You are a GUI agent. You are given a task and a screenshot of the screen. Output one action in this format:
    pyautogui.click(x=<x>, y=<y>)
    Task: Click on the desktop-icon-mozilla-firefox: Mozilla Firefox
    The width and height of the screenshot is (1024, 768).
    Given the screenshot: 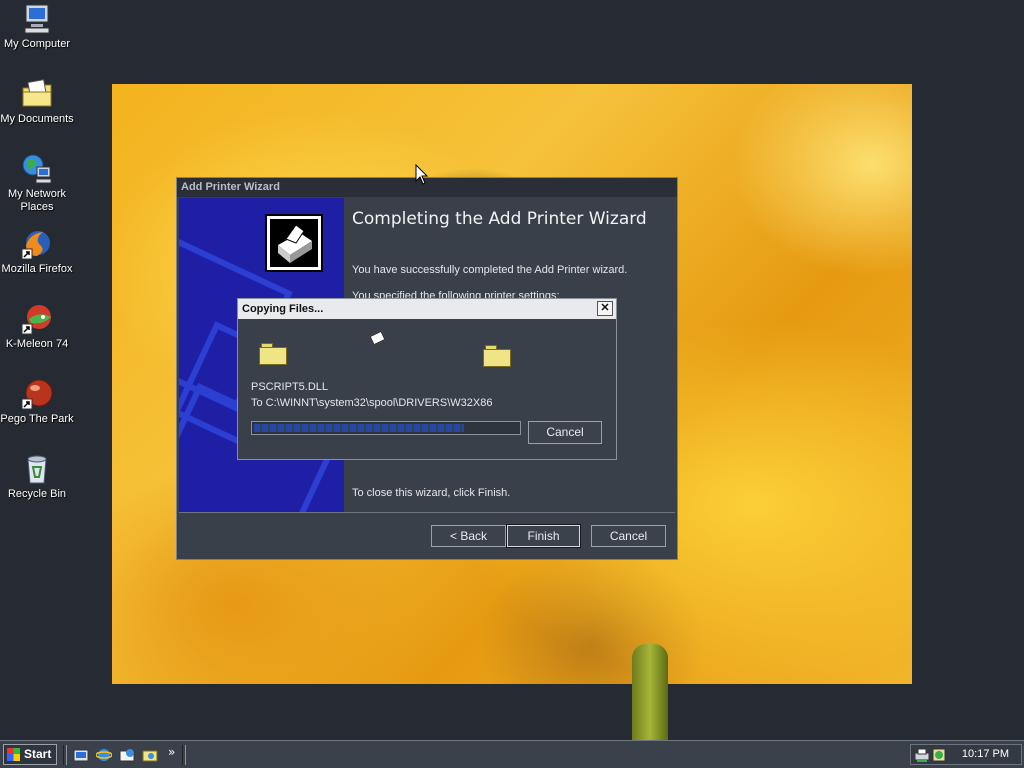 What is the action you would take?
    pyautogui.click(x=37, y=252)
    